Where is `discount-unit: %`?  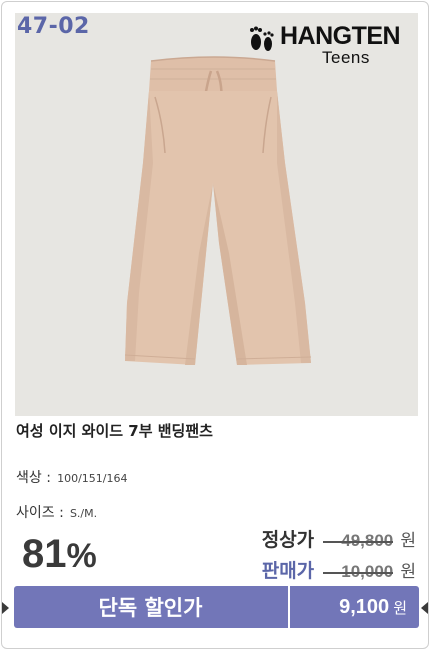
discount-unit: % is located at coordinates (81, 556).